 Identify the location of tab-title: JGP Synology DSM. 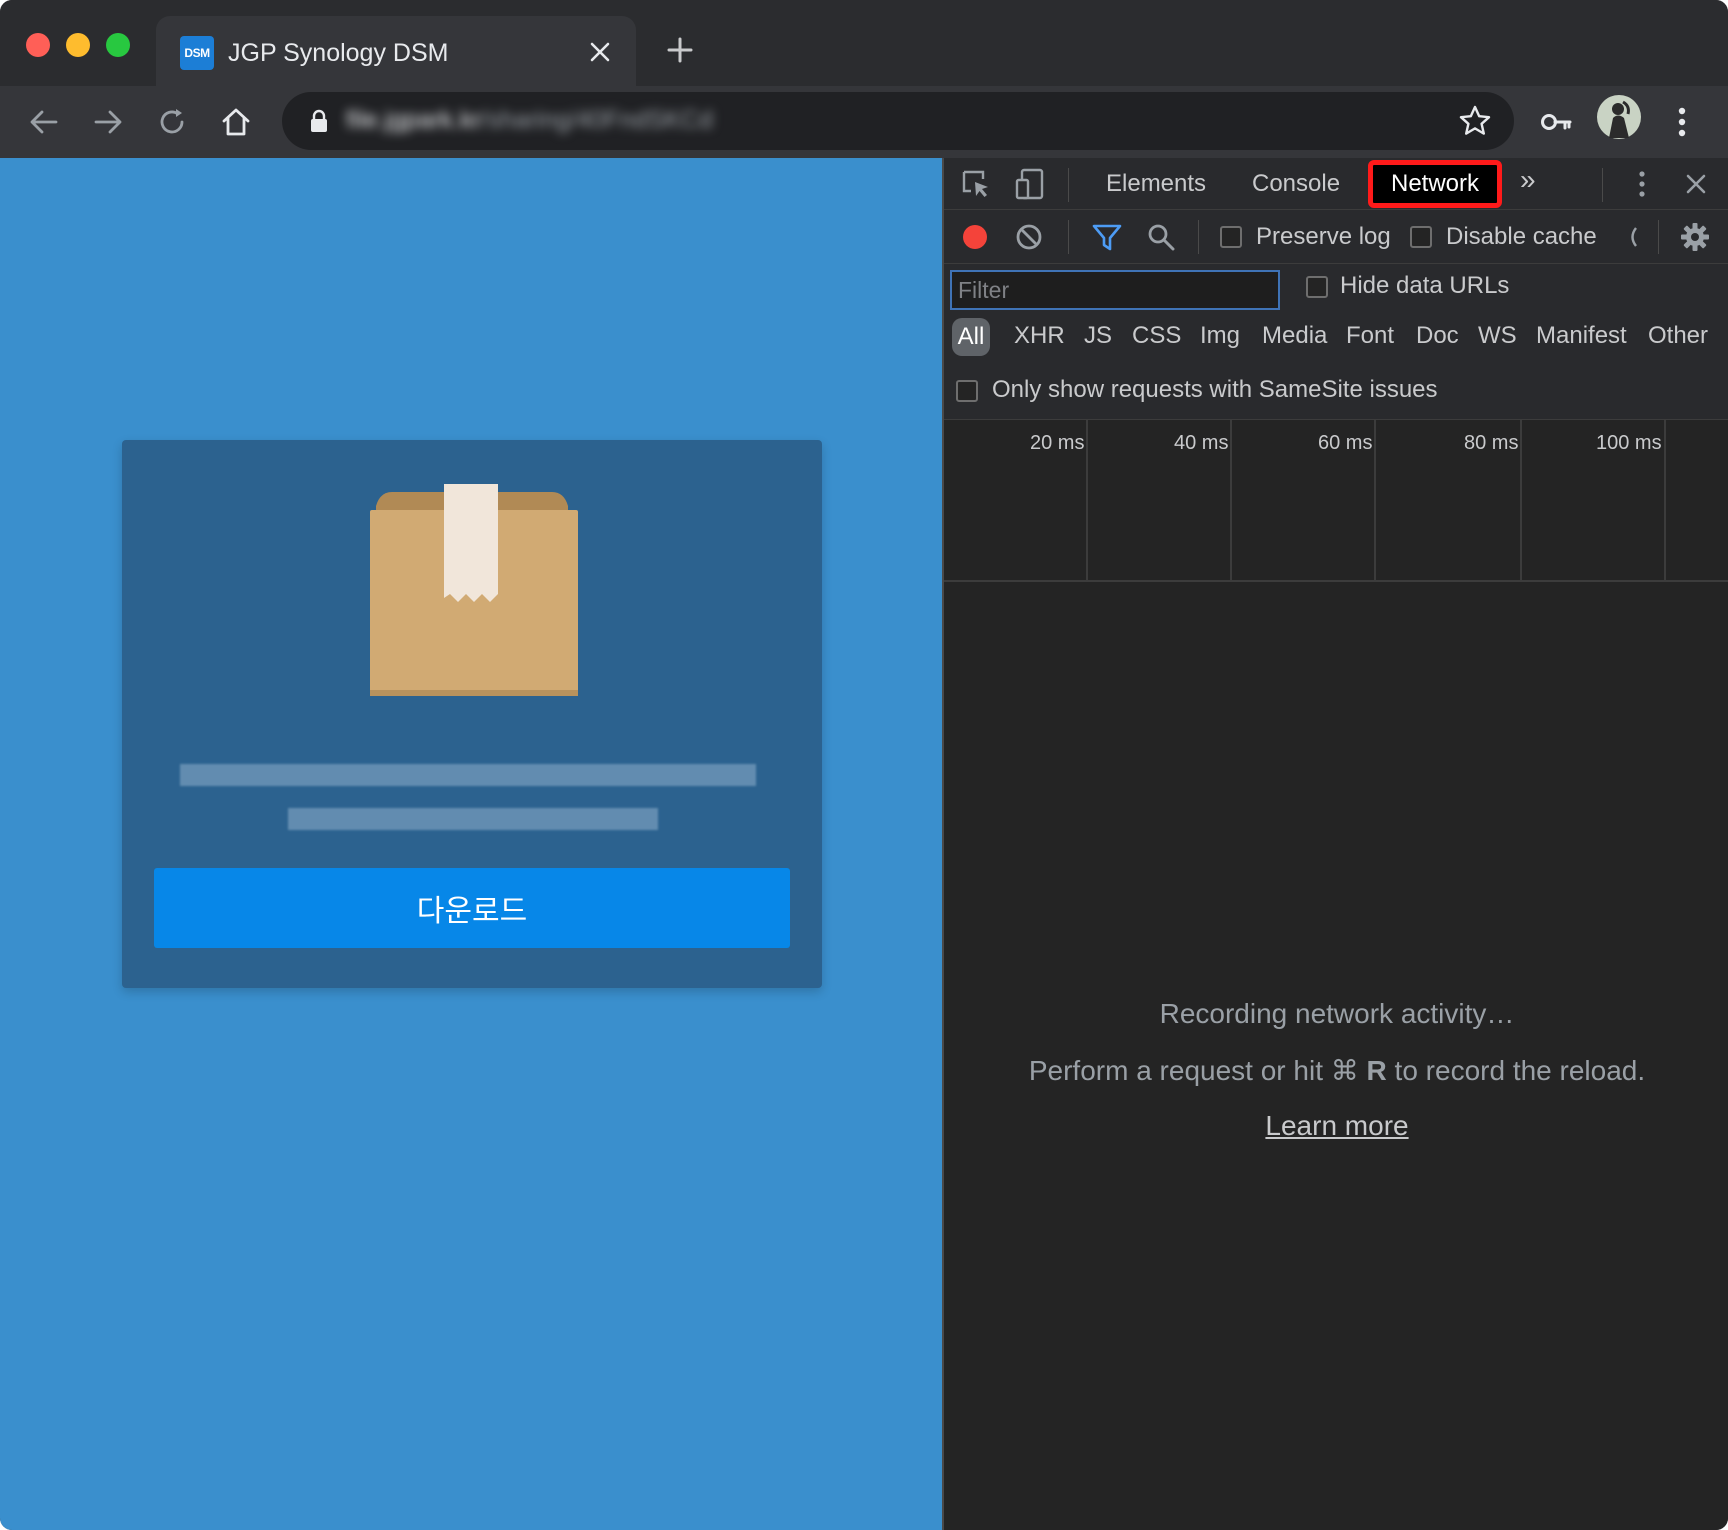
(338, 53).